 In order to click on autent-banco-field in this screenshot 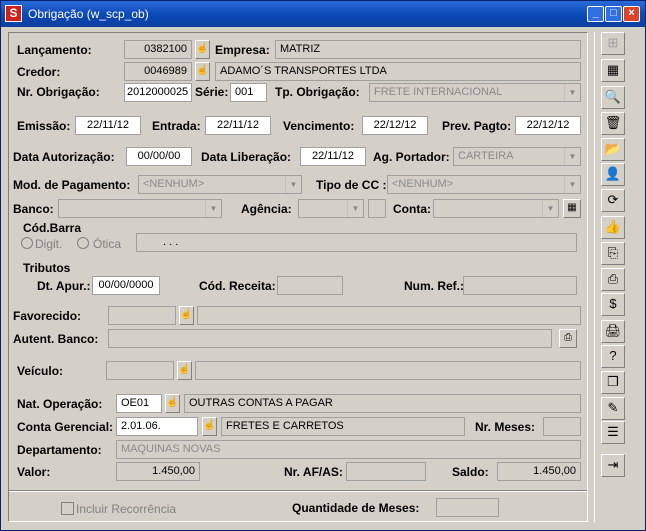, I will do `click(330, 338)`.